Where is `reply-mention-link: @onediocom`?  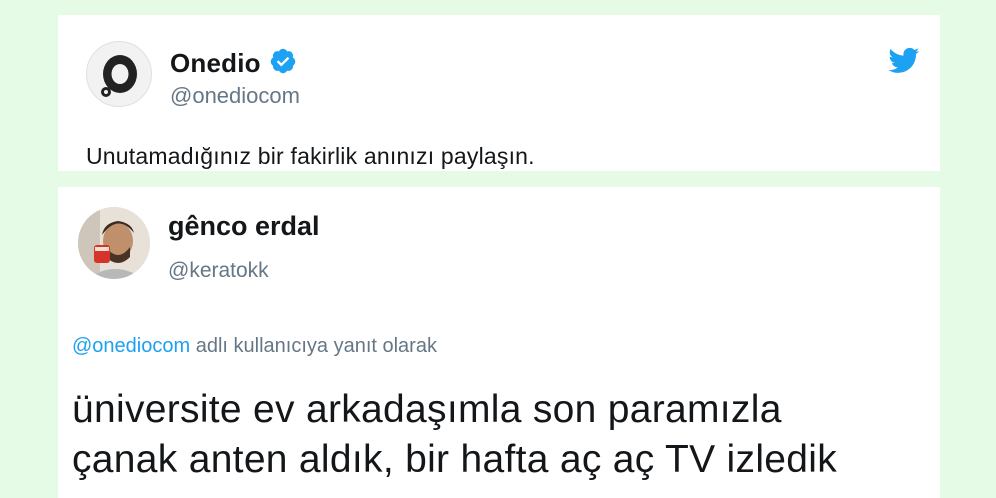
reply-mention-link: @onediocom is located at coordinates (131, 346).